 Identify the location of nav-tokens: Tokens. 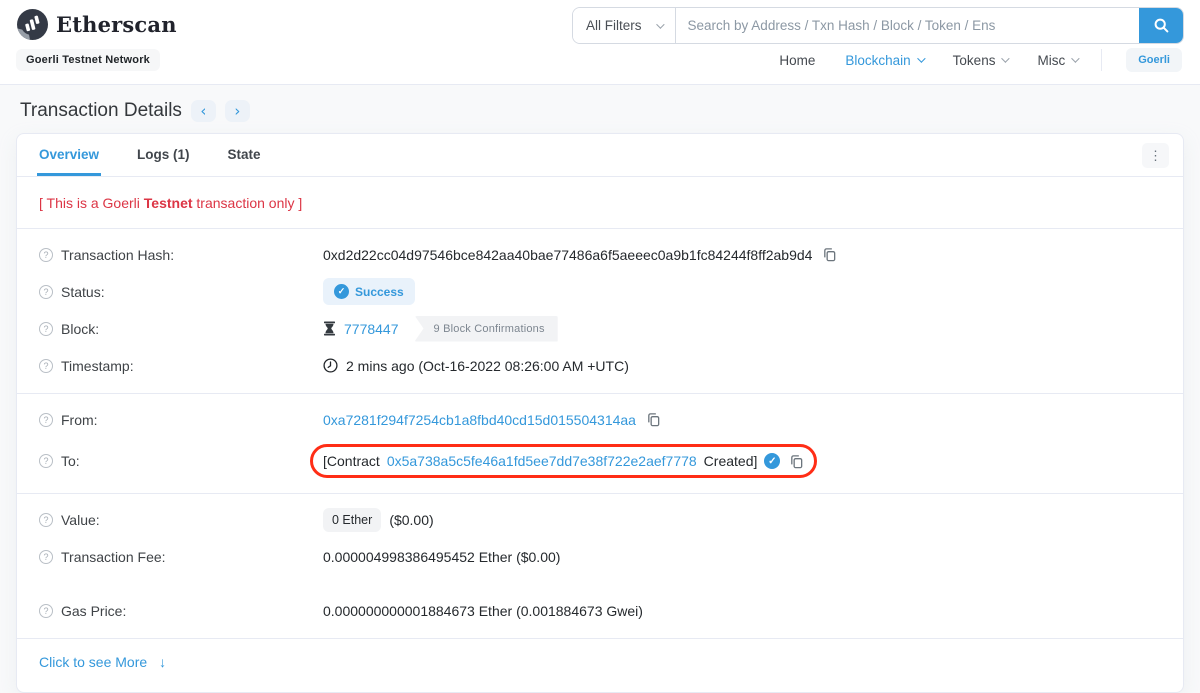
(981, 60).